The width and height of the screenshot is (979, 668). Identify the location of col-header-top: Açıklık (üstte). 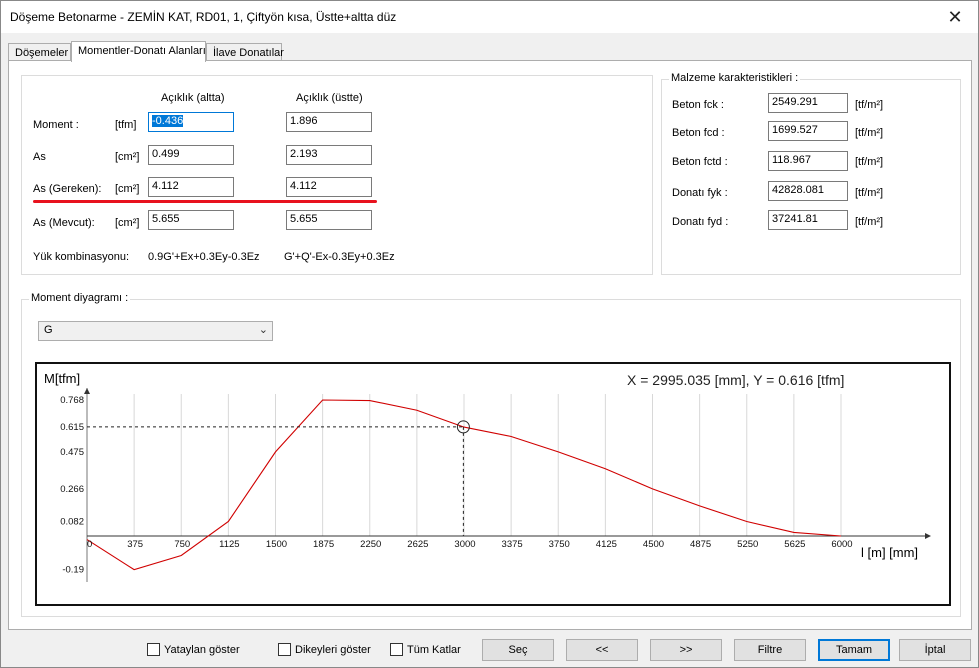
(329, 98).